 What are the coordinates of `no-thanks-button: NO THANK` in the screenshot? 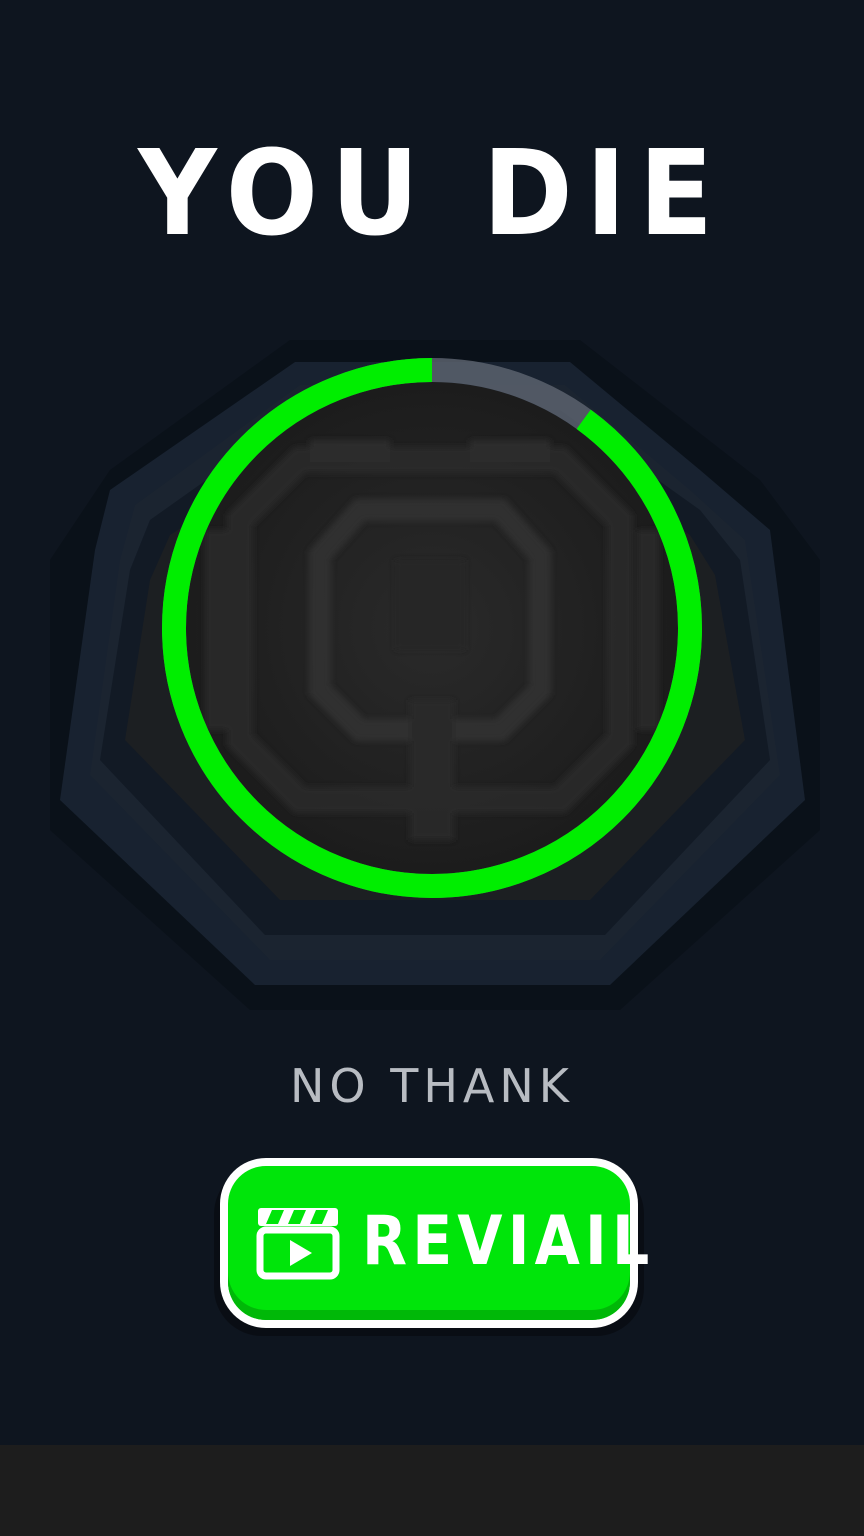 It's located at (432, 1086).